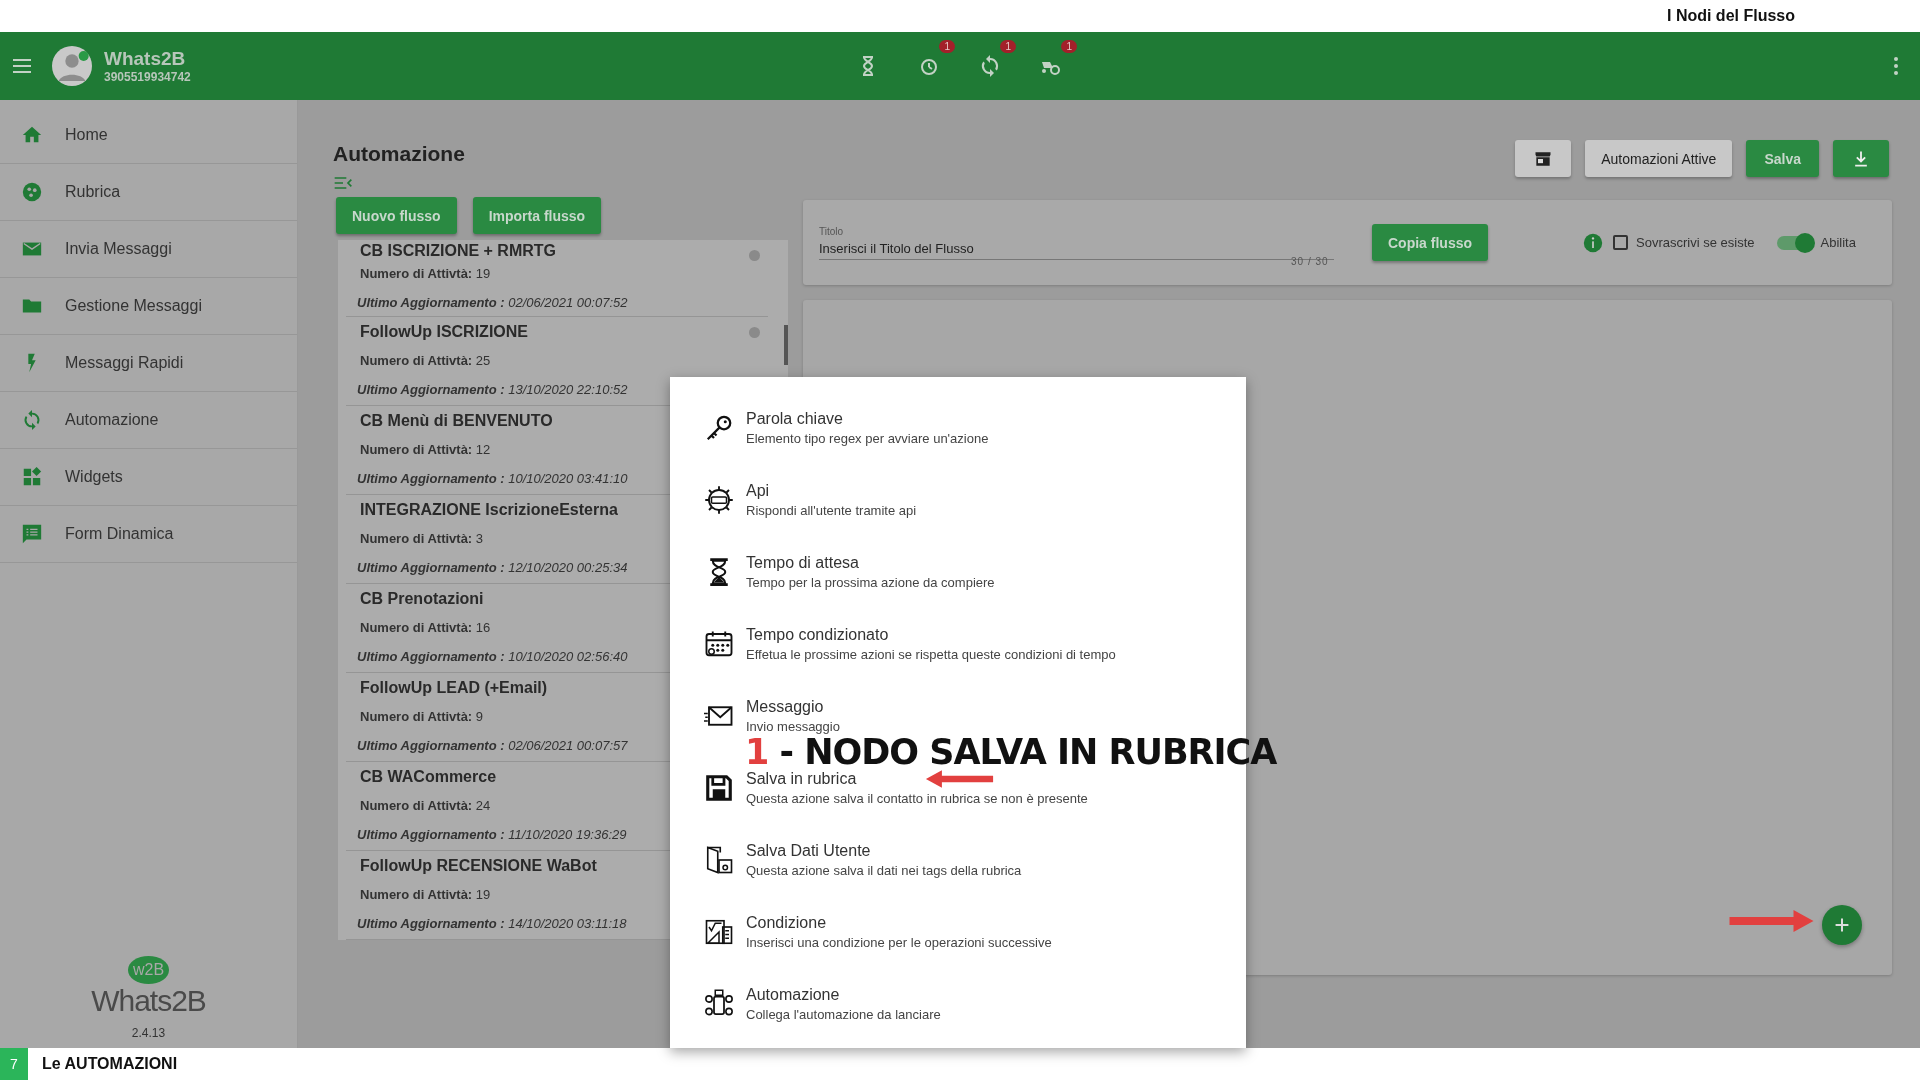 The image size is (1920, 1080). What do you see at coordinates (489, 510) in the screenshot?
I see `flow-name: INTEGRAZIONE IscrizioneEsterna` at bounding box center [489, 510].